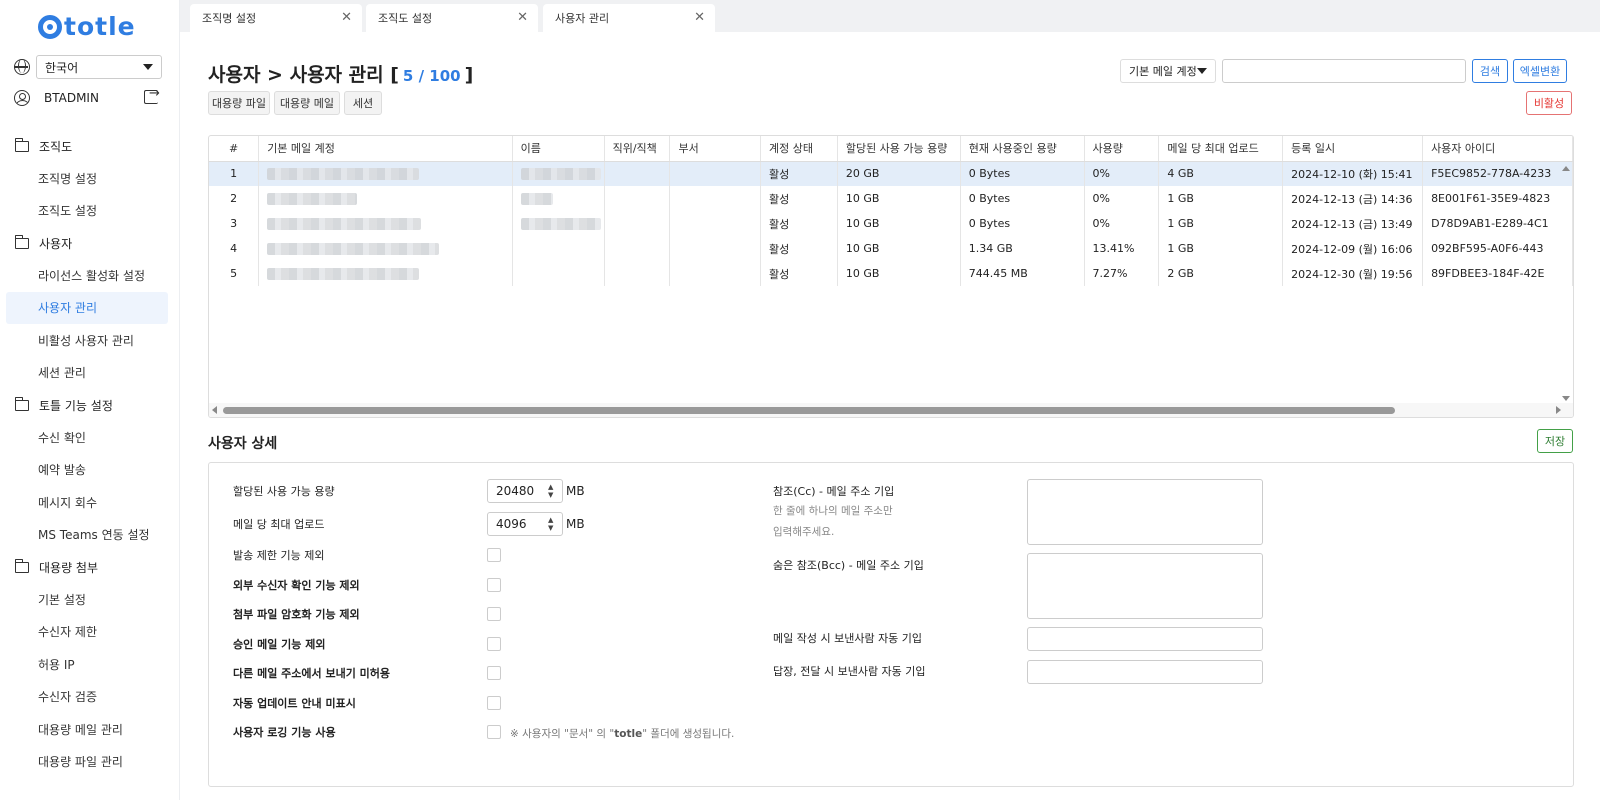 The image size is (1600, 800). What do you see at coordinates (234, 149) in the screenshot?
I see `column-header: #` at bounding box center [234, 149].